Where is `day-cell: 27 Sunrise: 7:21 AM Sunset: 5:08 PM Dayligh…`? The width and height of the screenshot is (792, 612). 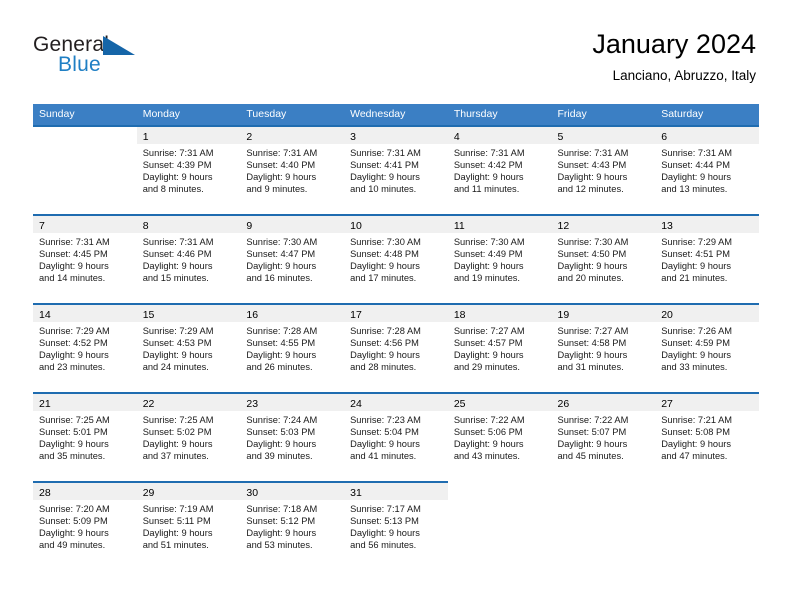 day-cell: 27 Sunrise: 7:21 AM Sunset: 5:08 PM Dayligh… is located at coordinates (707, 437).